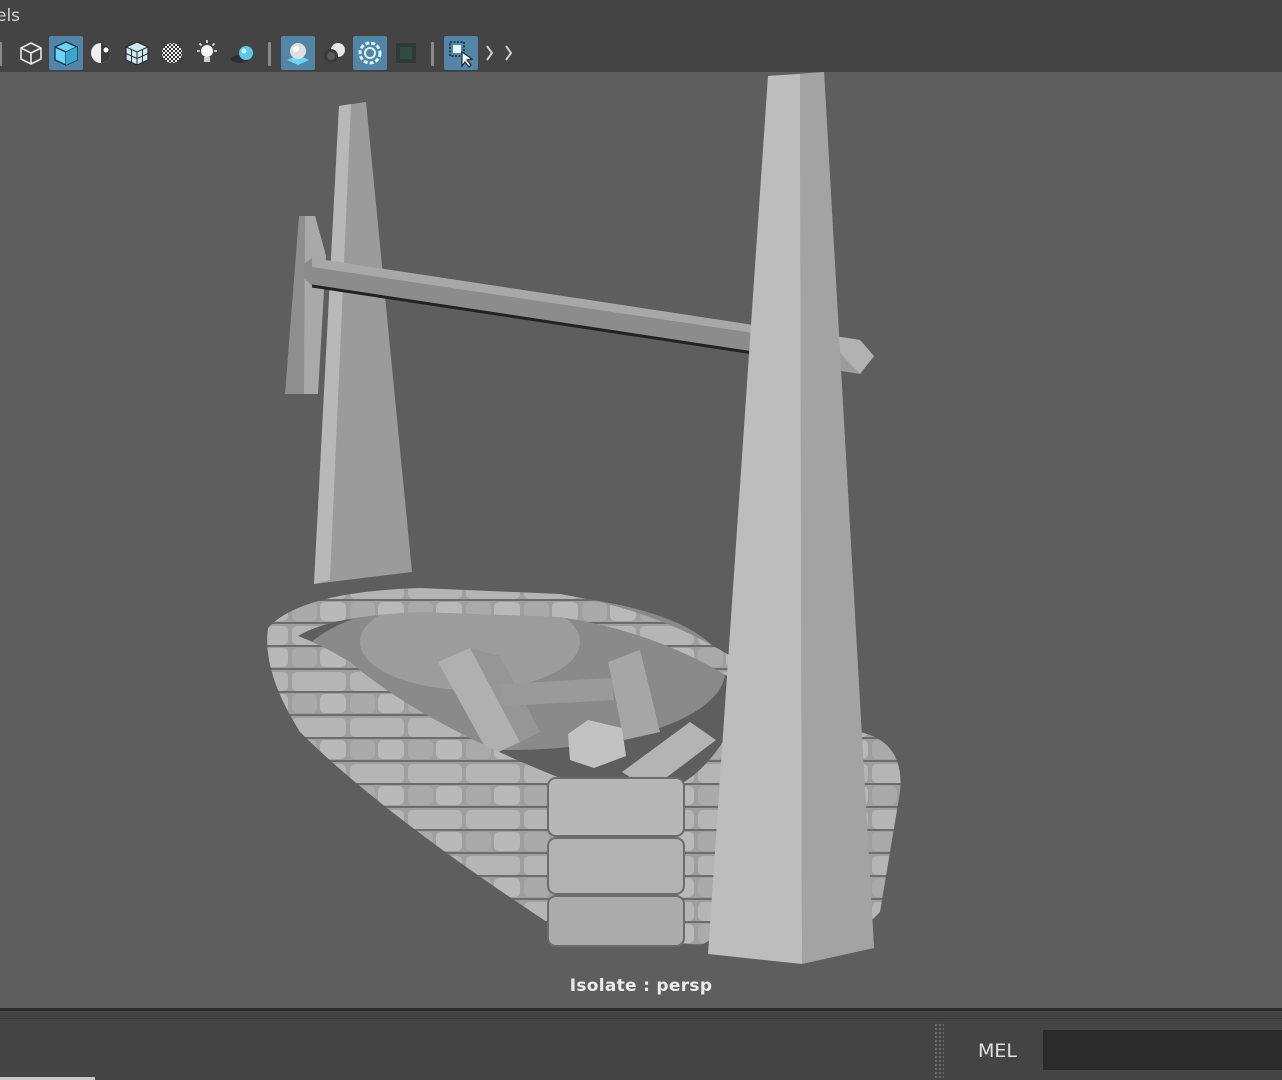 The image size is (1282, 1080). Describe the element at coordinates (406, 53) in the screenshot. I see `depth-of-field-icon` at that location.